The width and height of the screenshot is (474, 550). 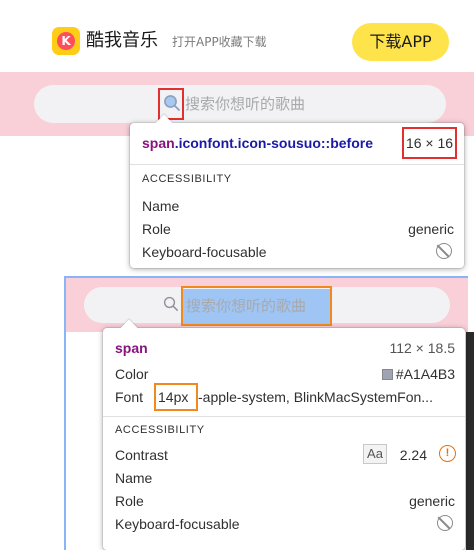 I want to click on font-size-value: 14px, so click(x=173, y=397).